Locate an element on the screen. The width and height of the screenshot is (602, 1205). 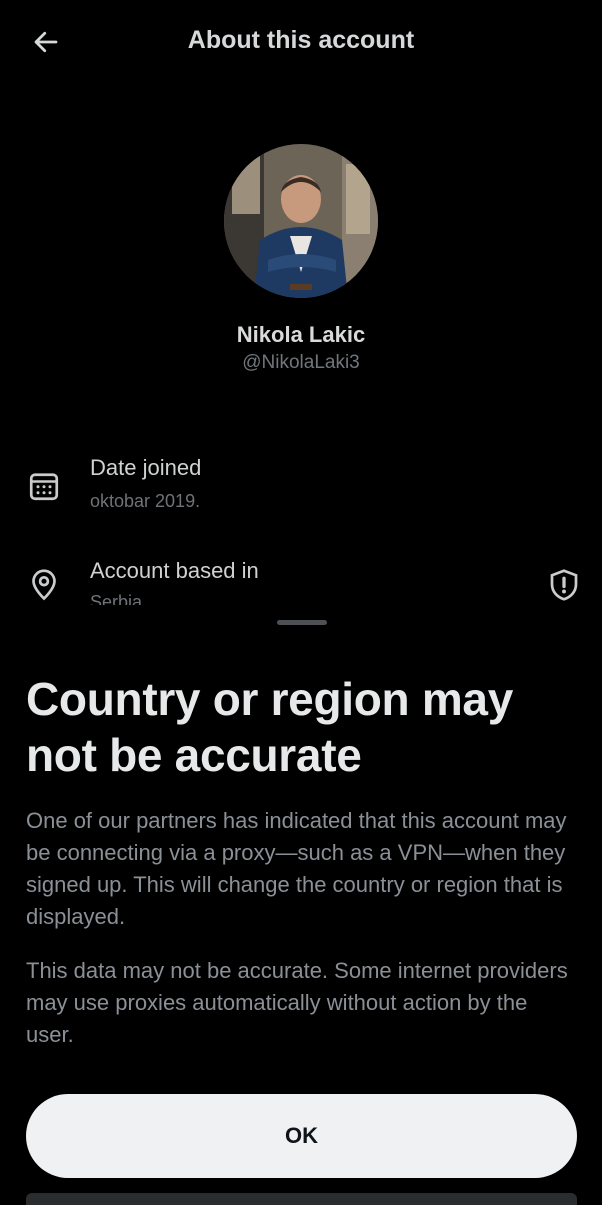
sheet-title: Country or region may not be accurate is located at coordinates (269, 727).